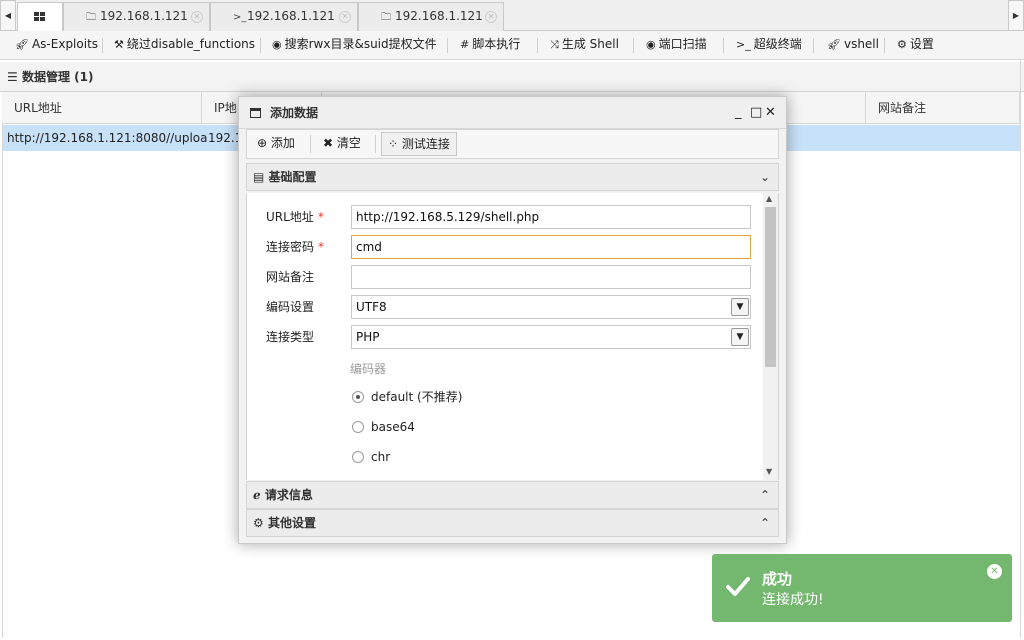 This screenshot has width=1024, height=640. I want to click on toast-title: 成功, so click(777, 579).